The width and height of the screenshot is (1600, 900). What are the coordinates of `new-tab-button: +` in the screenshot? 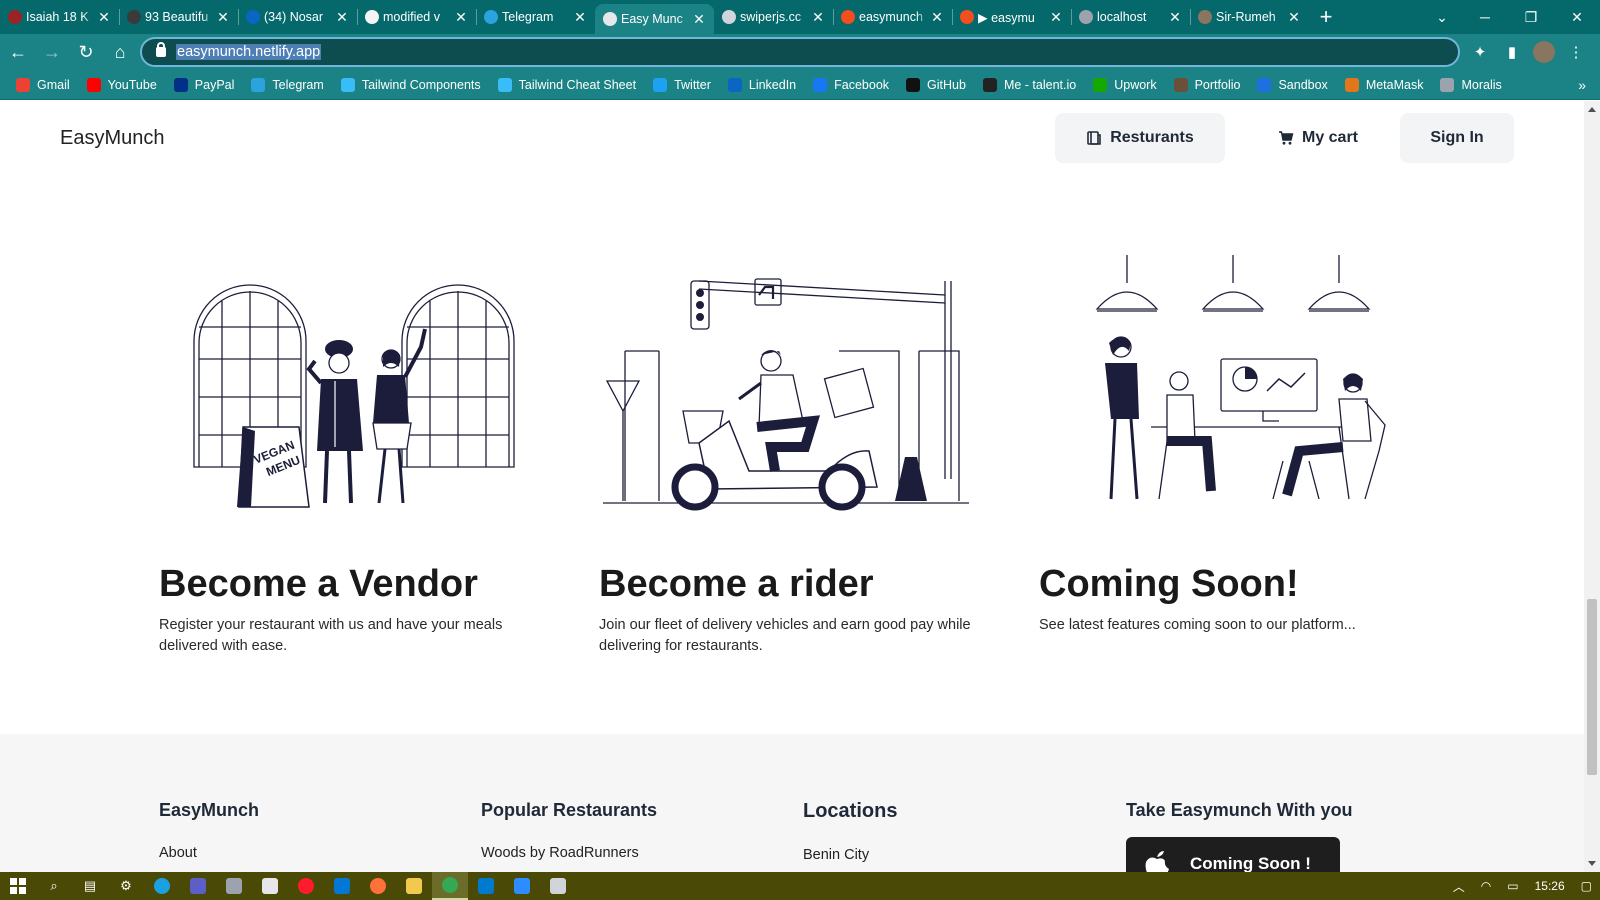 It's located at (1326, 17).